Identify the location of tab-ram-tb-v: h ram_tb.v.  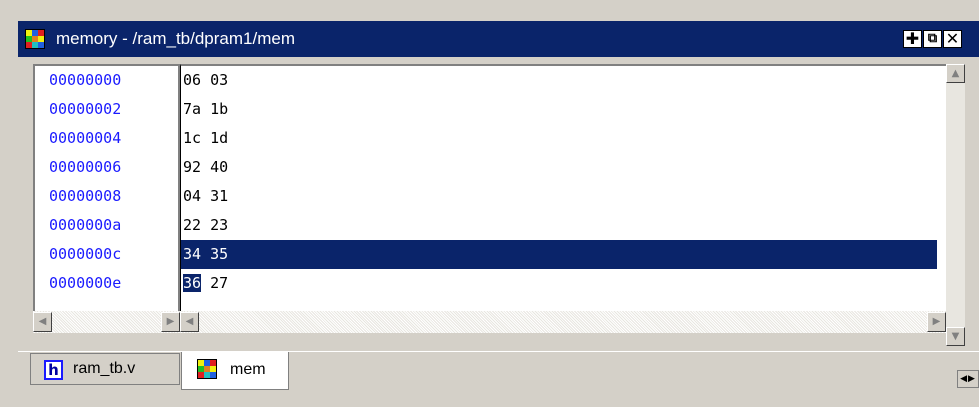
(105, 369).